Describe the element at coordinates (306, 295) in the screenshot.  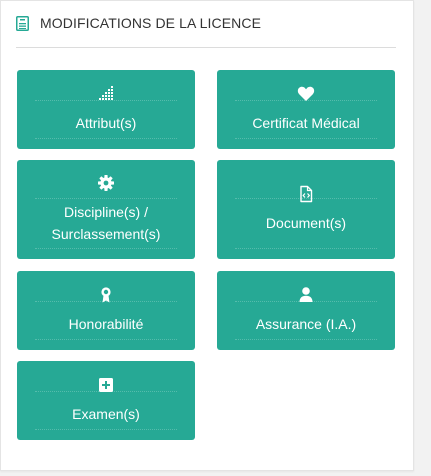
I see `user-icon` at that location.